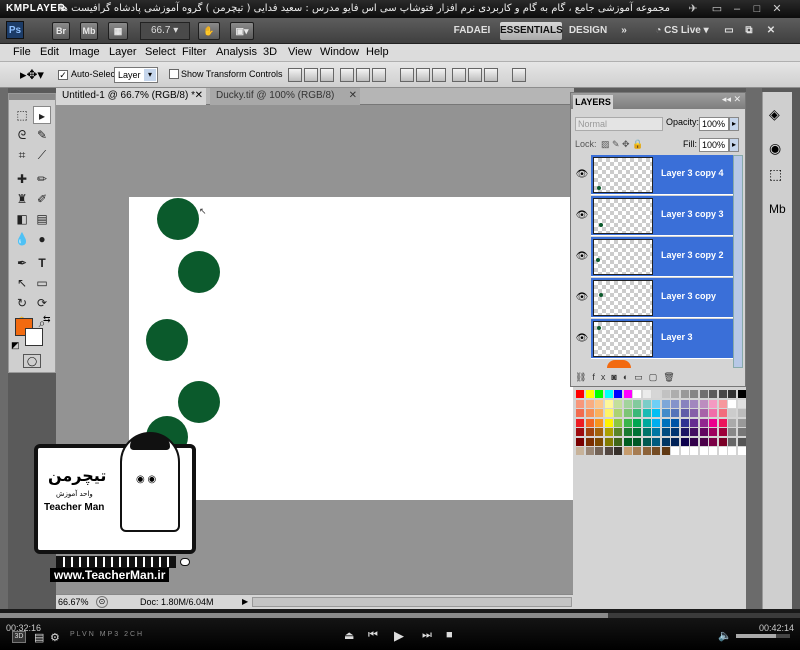  Describe the element at coordinates (22, 263) in the screenshot. I see `pen-tool-icon: ✒` at that location.